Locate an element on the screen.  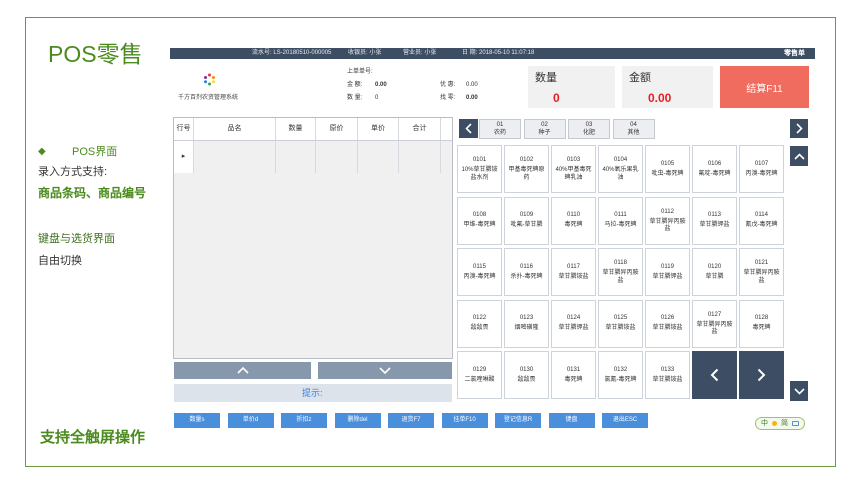
cart-scroll-down-button is located at coordinates (385, 370).